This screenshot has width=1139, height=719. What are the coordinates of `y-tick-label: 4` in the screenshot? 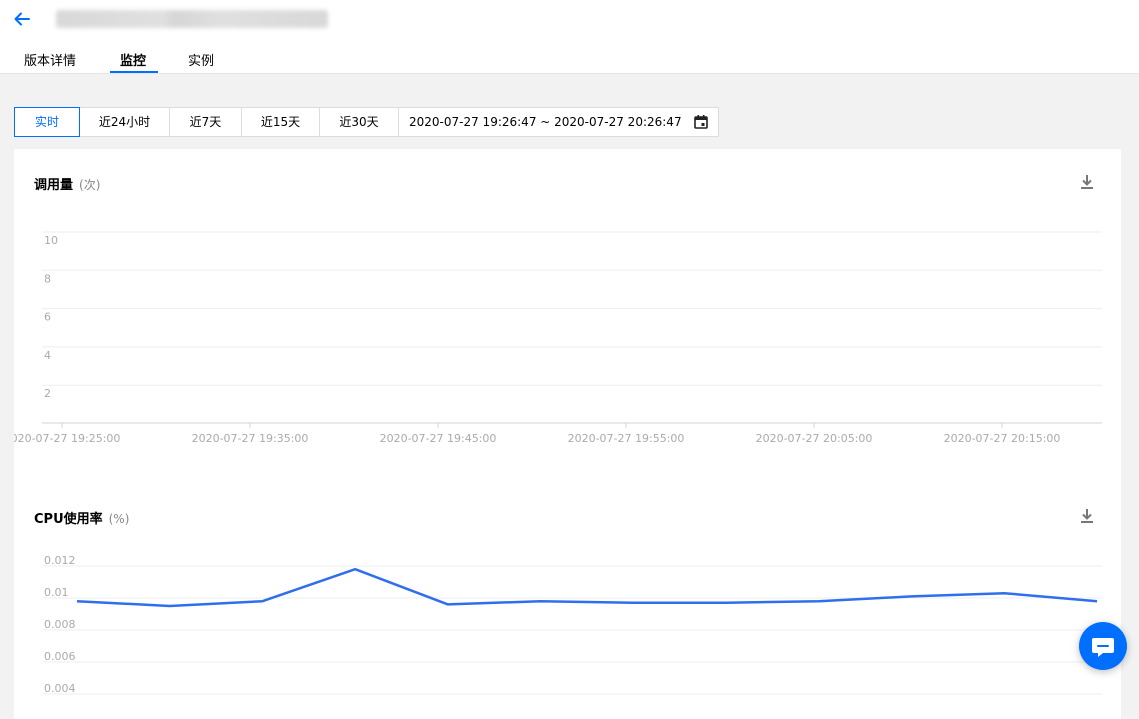 It's located at (47, 355).